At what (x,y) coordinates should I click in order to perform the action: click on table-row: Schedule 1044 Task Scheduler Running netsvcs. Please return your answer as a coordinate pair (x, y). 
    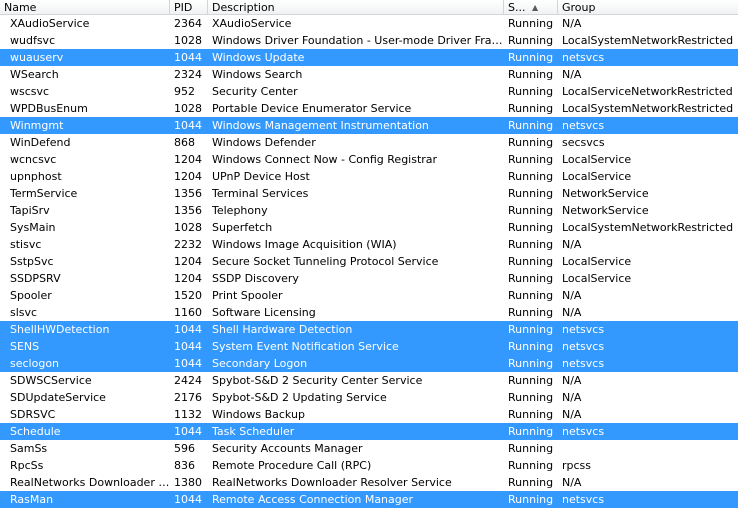
    Looking at the image, I should click on (369, 431).